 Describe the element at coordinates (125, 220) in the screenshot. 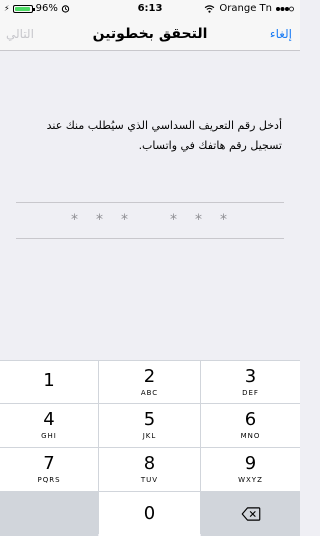

I see `pin-digit-3: *` at that location.